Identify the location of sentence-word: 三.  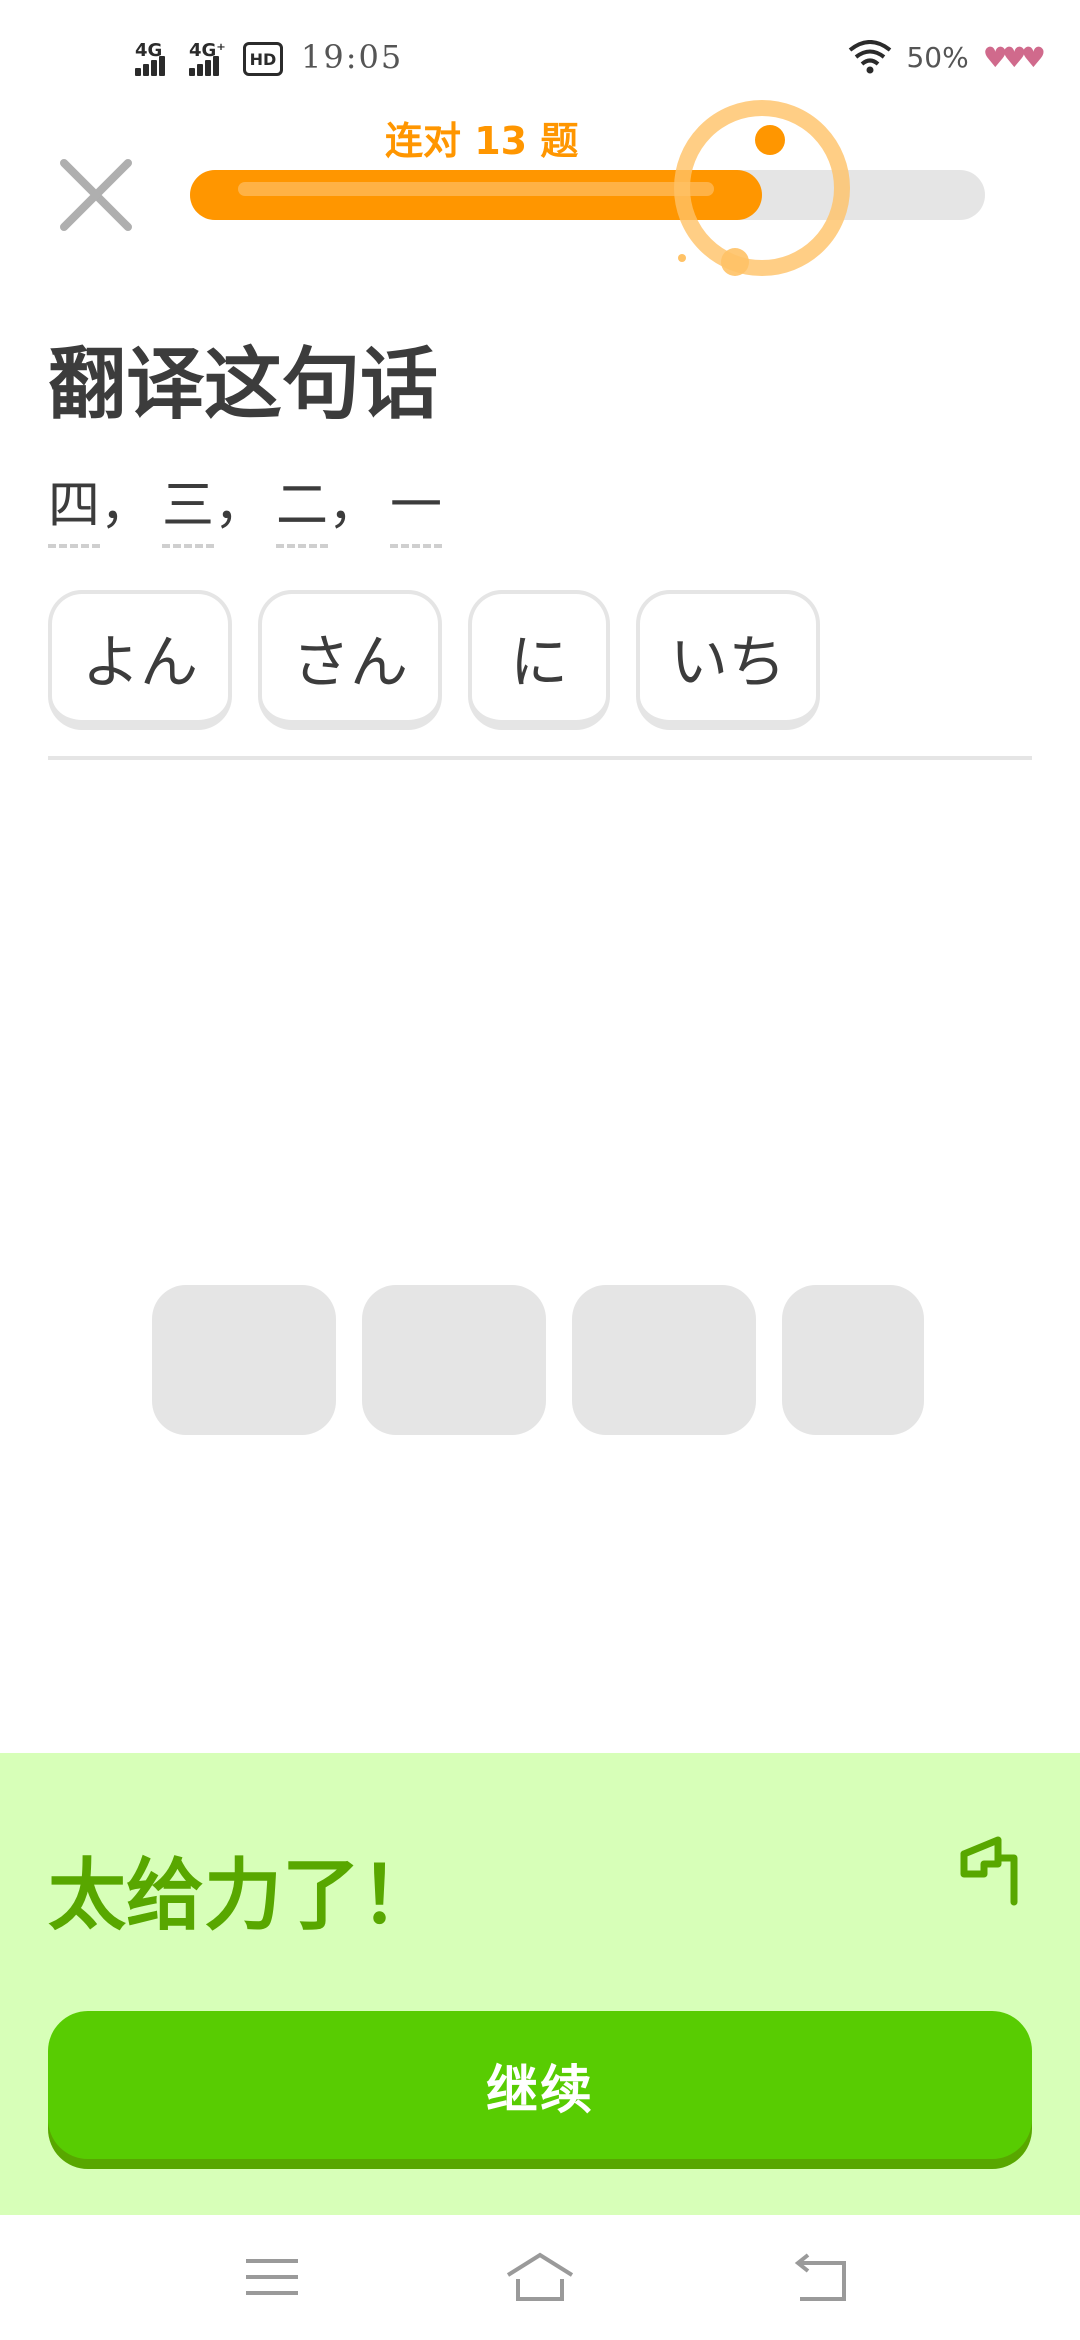
(188, 505).